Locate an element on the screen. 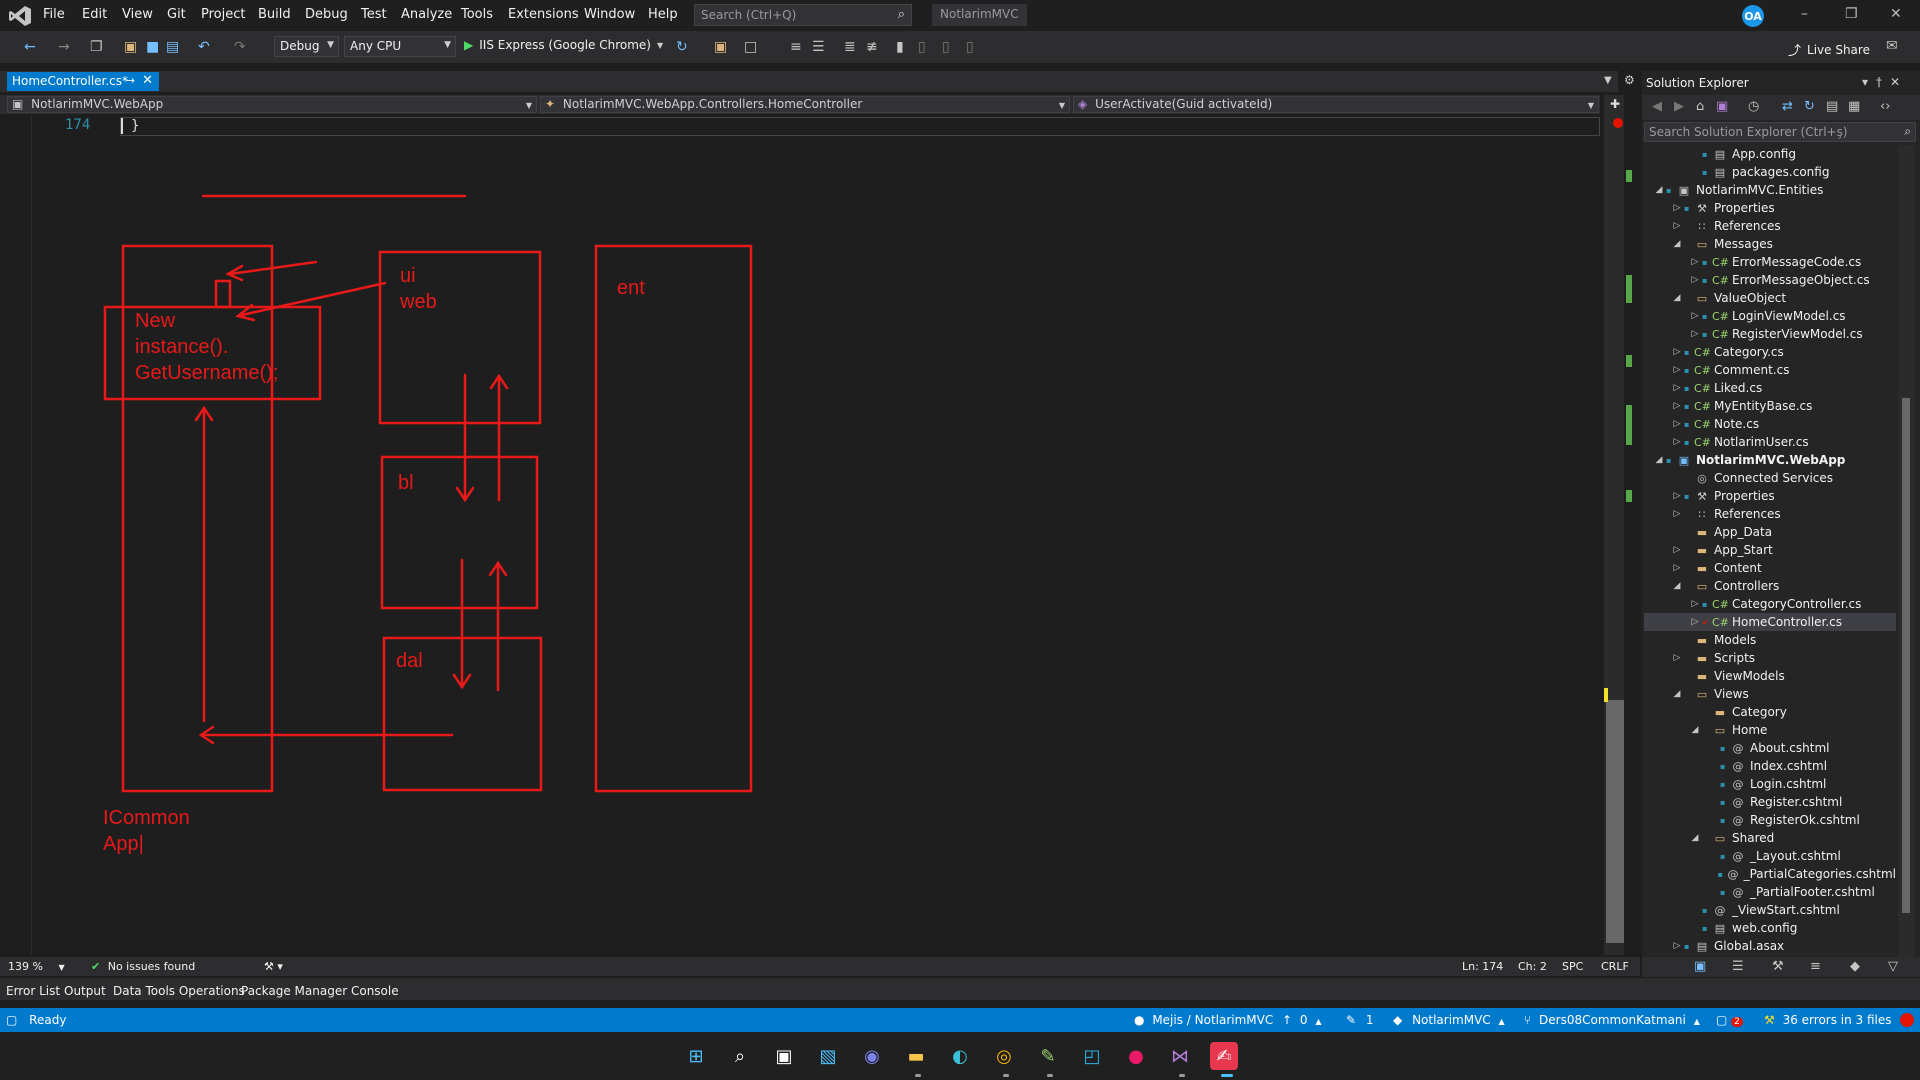  tree-item: ▷ ▬ App_Start is located at coordinates (1770, 550).